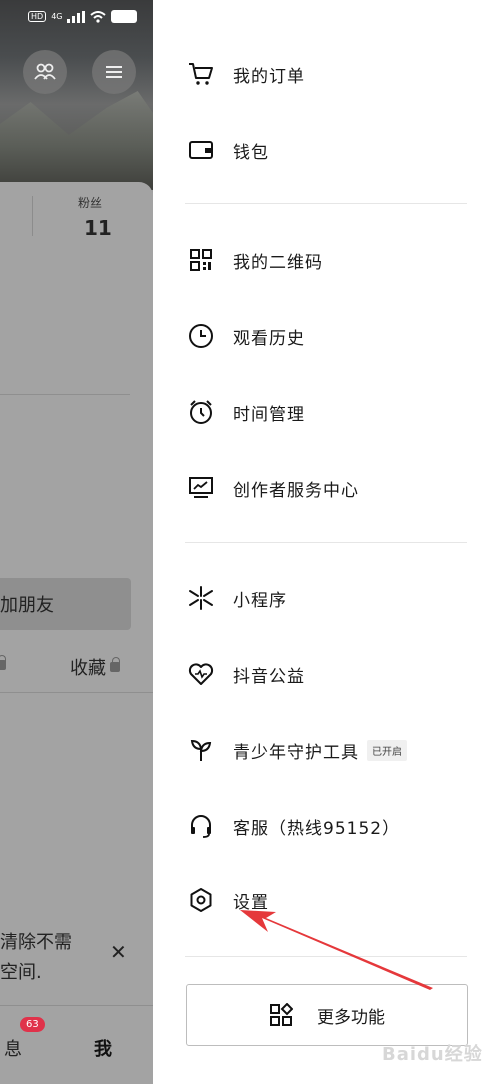 This screenshot has width=500, height=1084. I want to click on qrcode-icon, so click(201, 260).